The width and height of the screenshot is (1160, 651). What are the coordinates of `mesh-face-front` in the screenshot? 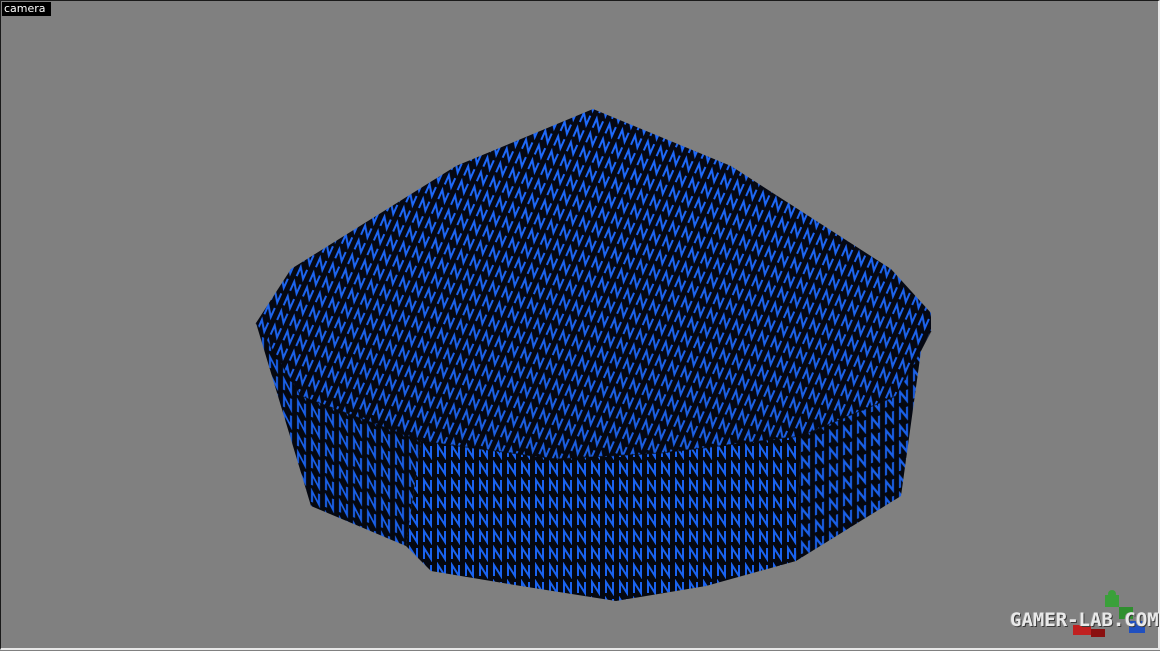 It's located at (603, 518).